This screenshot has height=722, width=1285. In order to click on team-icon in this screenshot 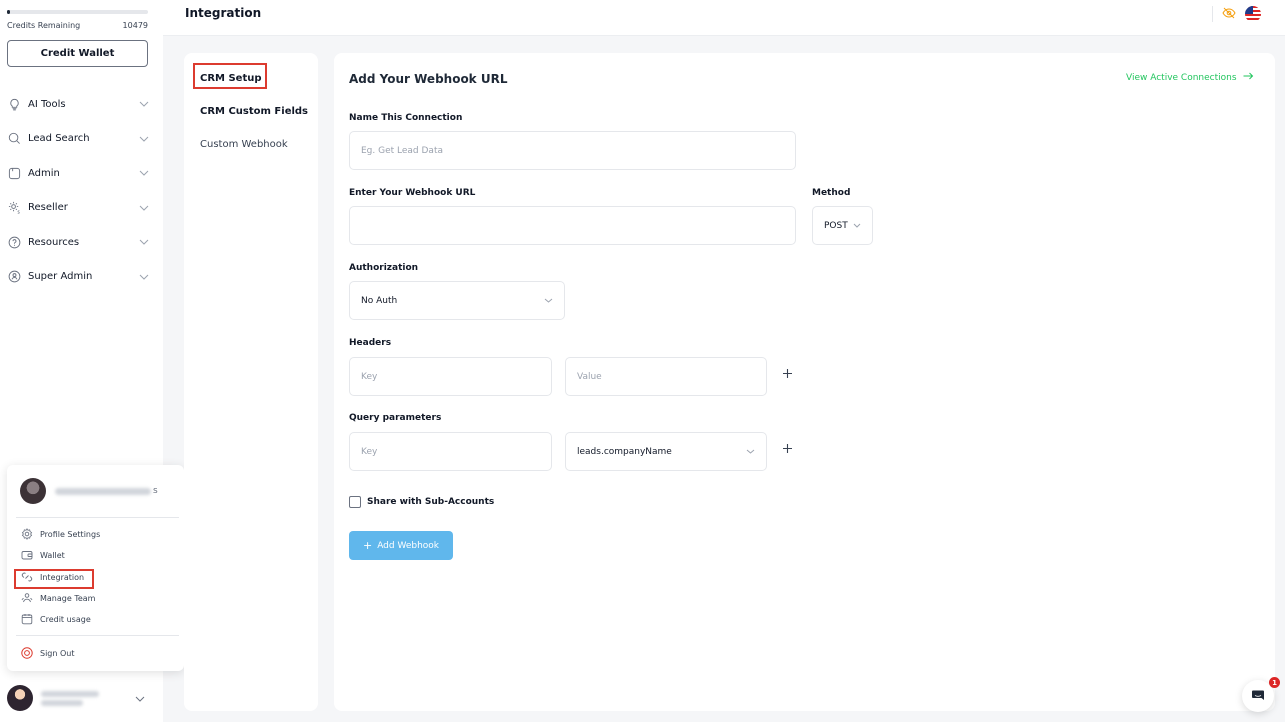, I will do `click(26, 598)`.